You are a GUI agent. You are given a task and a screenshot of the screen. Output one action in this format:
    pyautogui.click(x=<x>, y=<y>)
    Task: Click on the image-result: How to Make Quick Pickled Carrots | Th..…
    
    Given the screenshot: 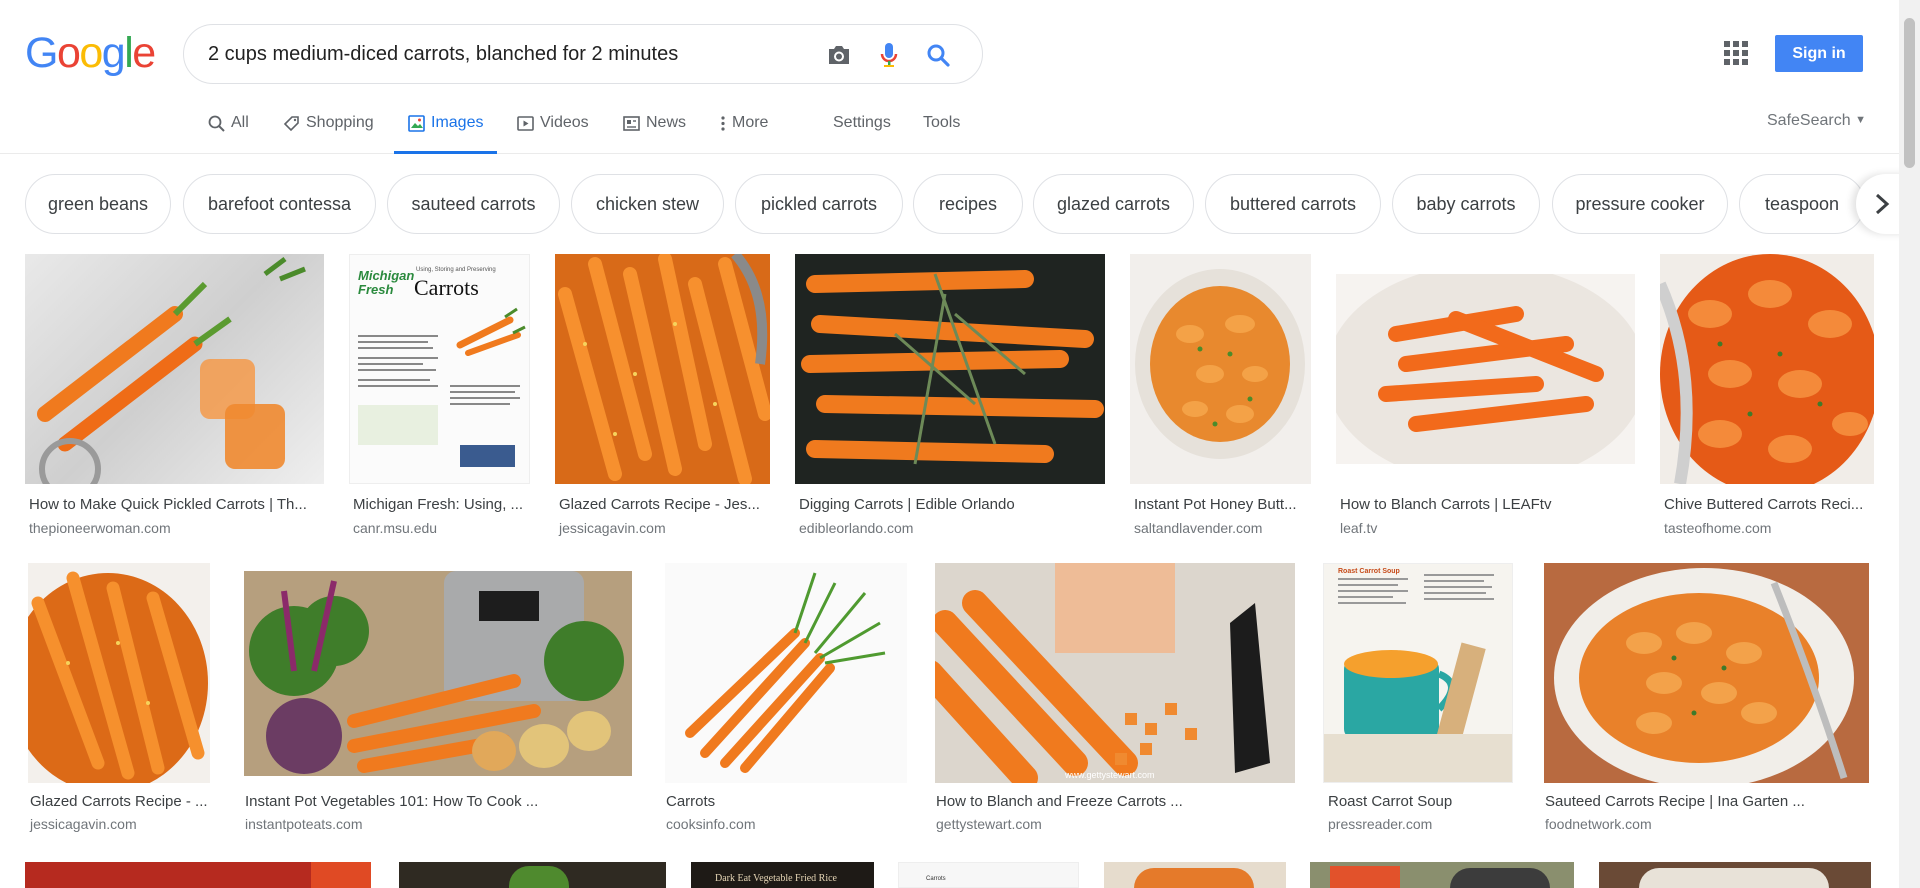 What is the action you would take?
    pyautogui.click(x=174, y=399)
    